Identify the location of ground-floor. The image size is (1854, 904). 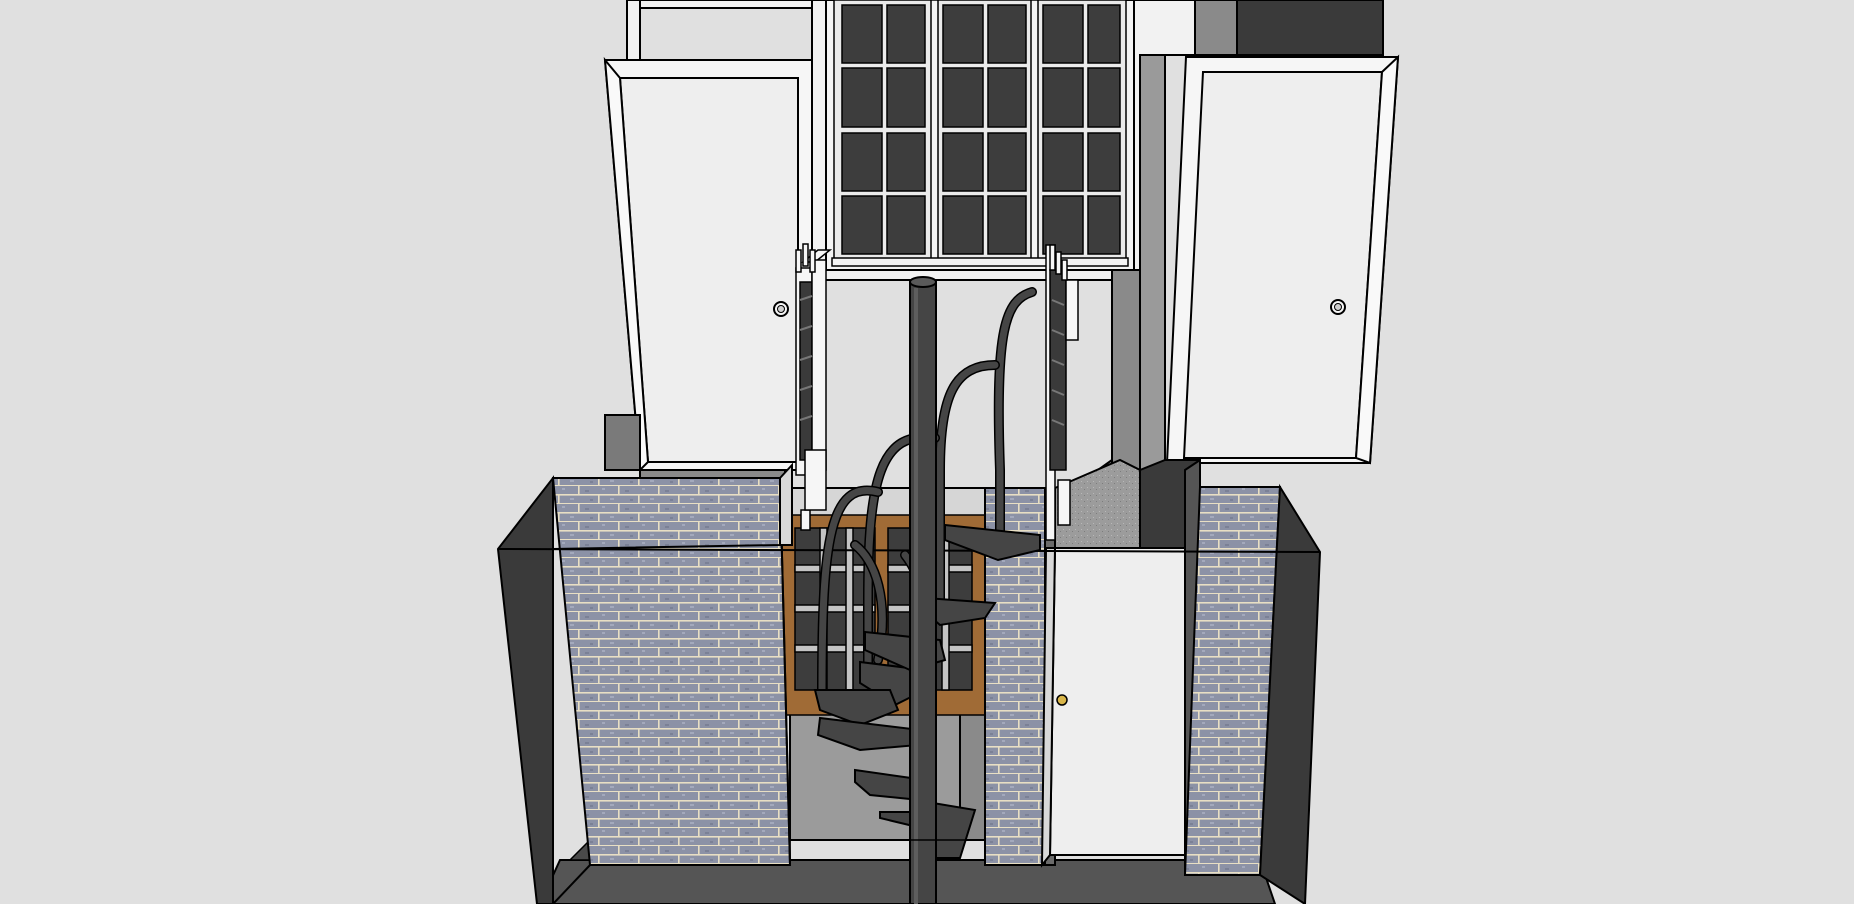
(907, 881).